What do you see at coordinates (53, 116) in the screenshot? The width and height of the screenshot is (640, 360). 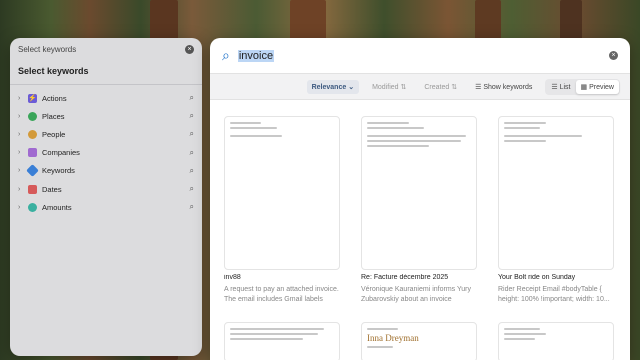 I see `category-label: Places` at bounding box center [53, 116].